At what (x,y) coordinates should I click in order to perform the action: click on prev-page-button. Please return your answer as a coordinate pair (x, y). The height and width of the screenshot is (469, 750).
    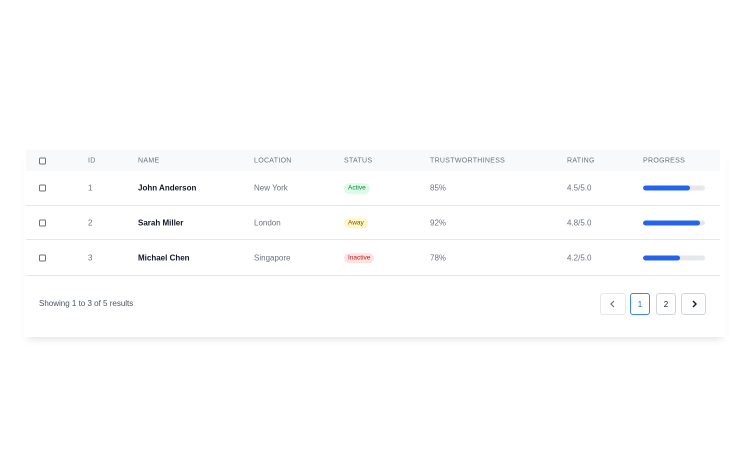
    Looking at the image, I should click on (613, 304).